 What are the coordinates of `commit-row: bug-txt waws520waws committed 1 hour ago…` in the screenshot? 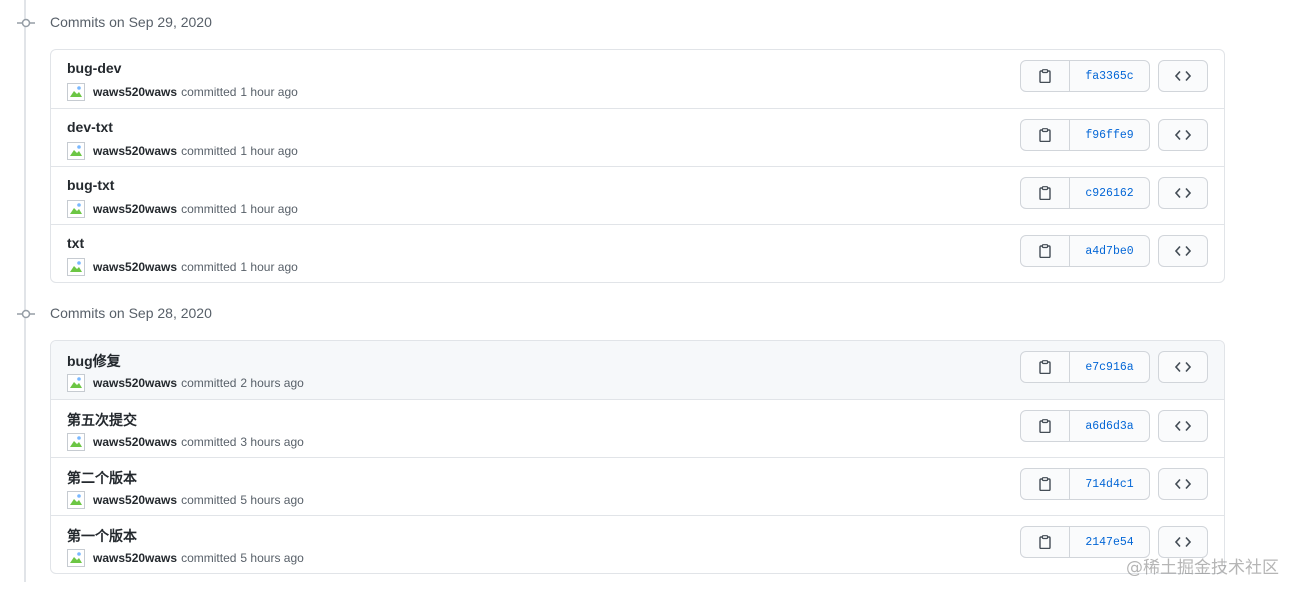 It's located at (637, 195).